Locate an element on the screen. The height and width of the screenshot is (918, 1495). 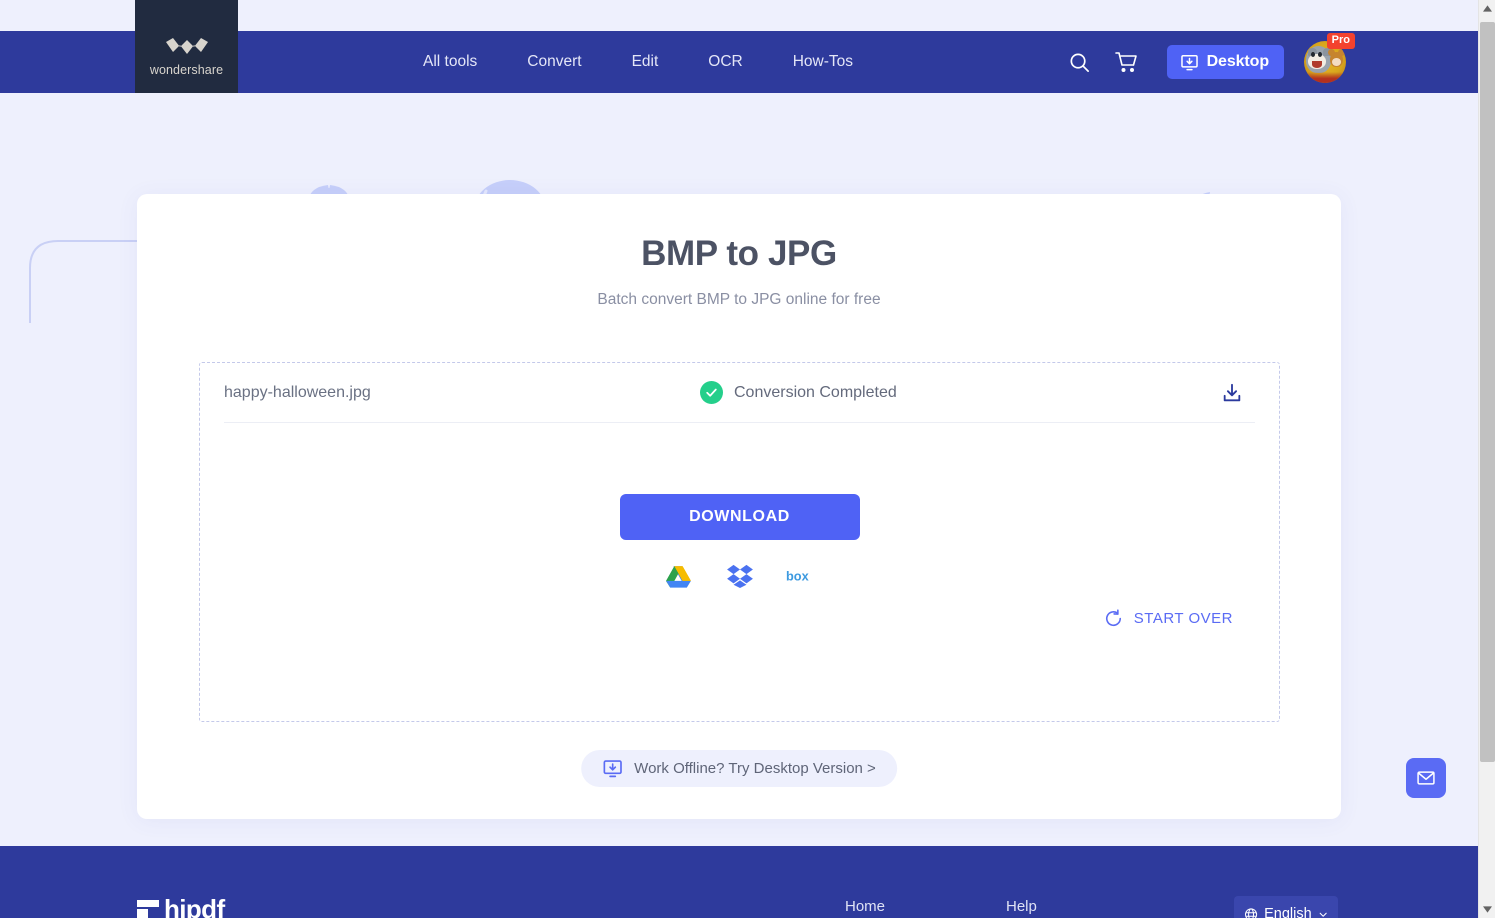
file-name: happy-halloween.jpg is located at coordinates (297, 392).